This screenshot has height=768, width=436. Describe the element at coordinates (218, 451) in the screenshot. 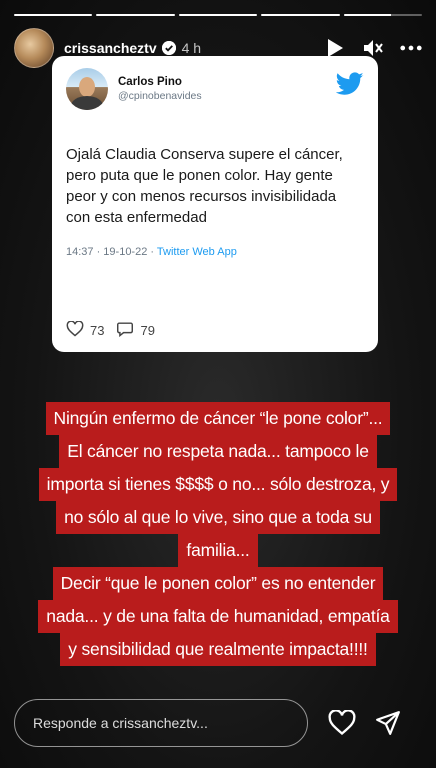

I see `caption-line: El cáncer no respeta nada... tampoco le` at that location.